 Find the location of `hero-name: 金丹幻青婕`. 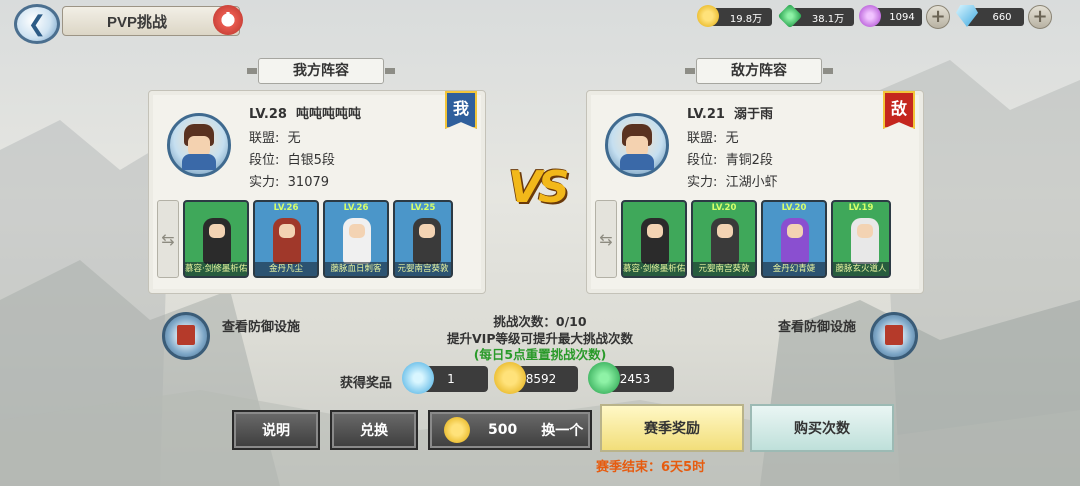

hero-name: 金丹幻青婕 is located at coordinates (794, 269).